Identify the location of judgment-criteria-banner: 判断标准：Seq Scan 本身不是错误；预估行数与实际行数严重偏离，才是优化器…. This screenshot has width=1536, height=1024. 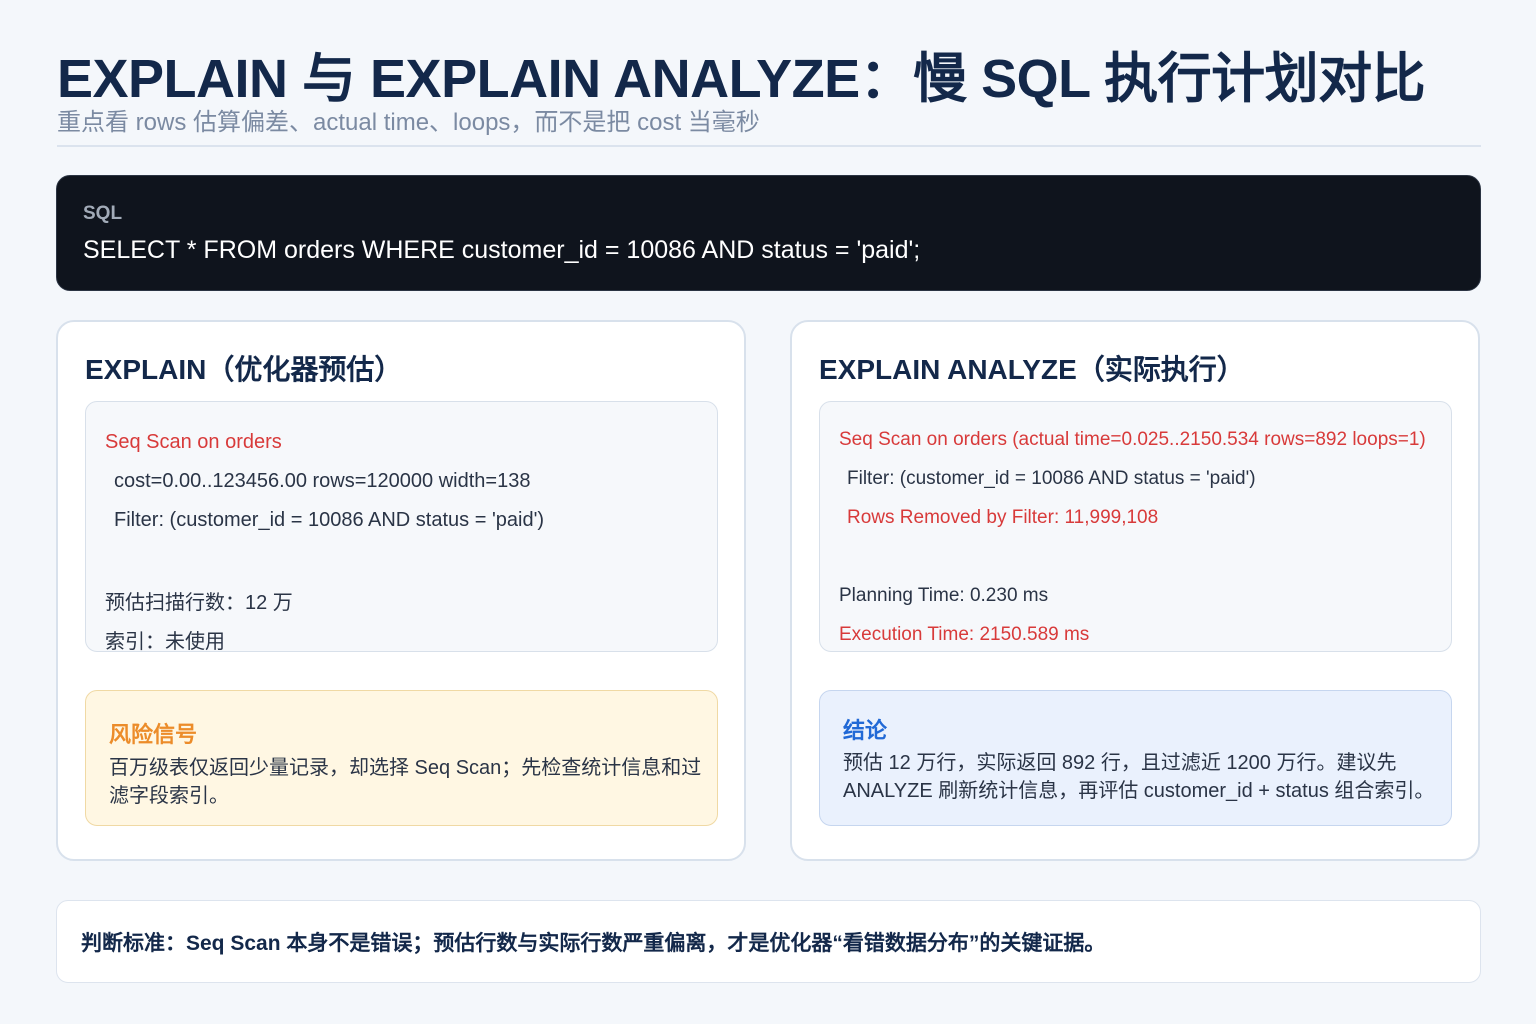
(768, 941).